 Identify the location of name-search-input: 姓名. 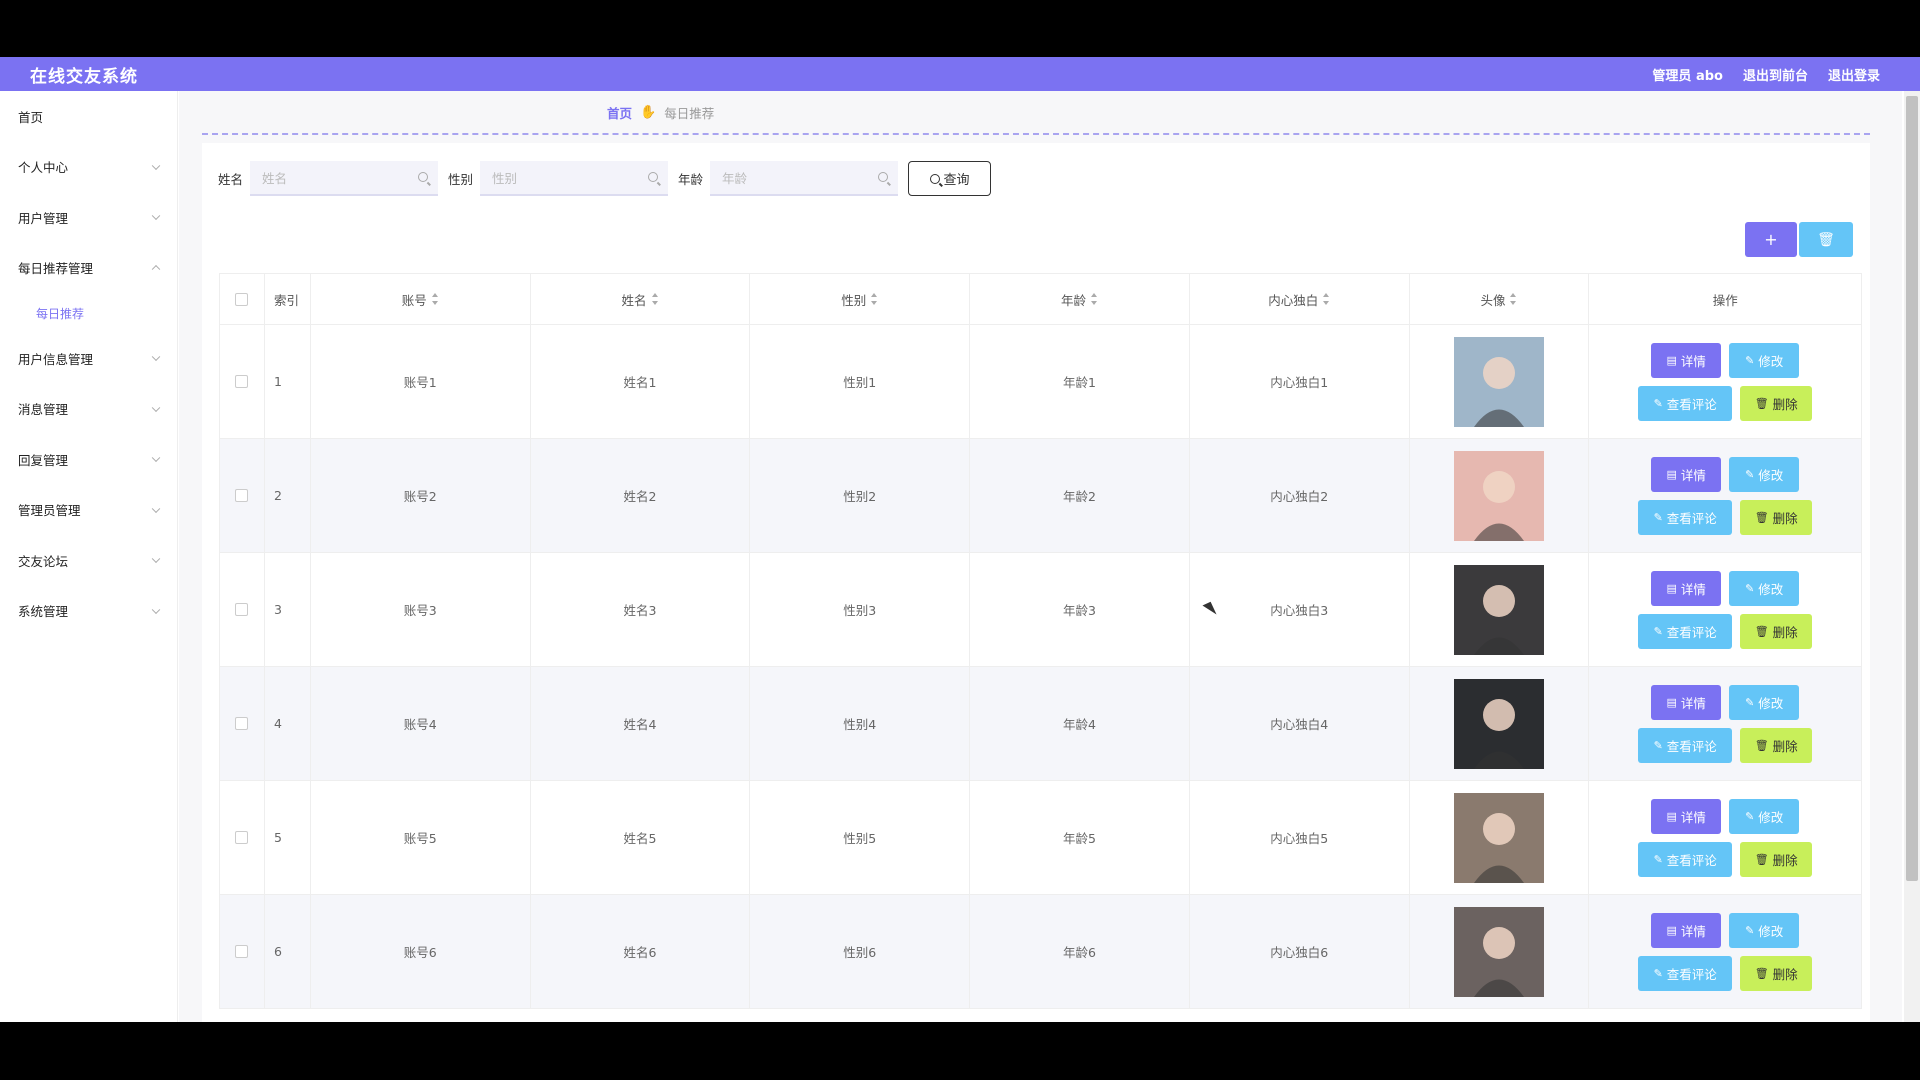
(344, 178).